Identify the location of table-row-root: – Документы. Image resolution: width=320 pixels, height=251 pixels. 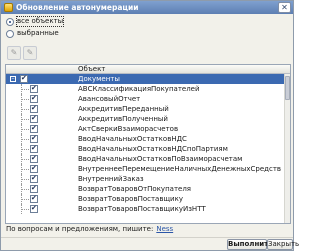
(145, 79).